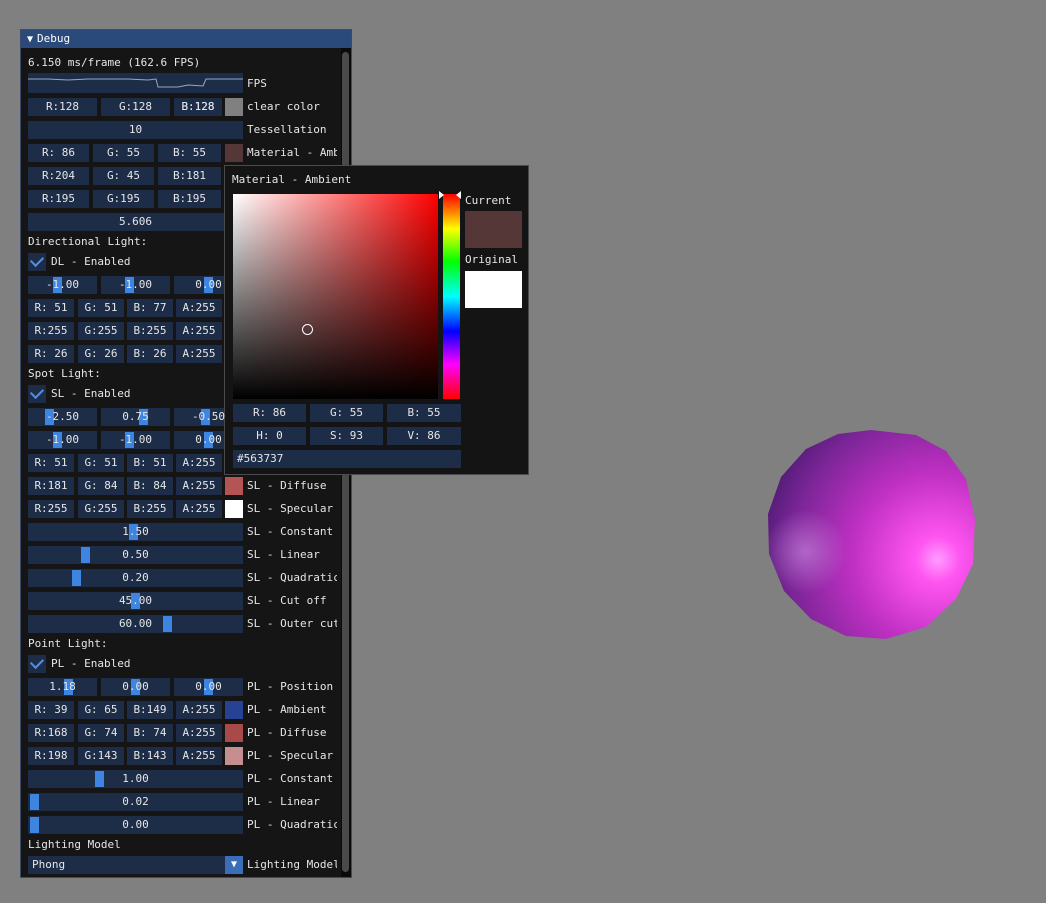 Image resolution: width=1046 pixels, height=903 pixels. Describe the element at coordinates (189, 153) in the screenshot. I see `mat-ambient-b: B: 55` at that location.